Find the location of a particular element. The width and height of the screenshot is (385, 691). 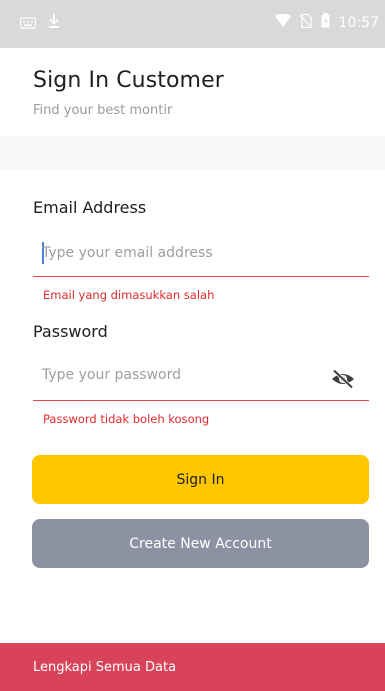

eye-off-icon is located at coordinates (343, 381).